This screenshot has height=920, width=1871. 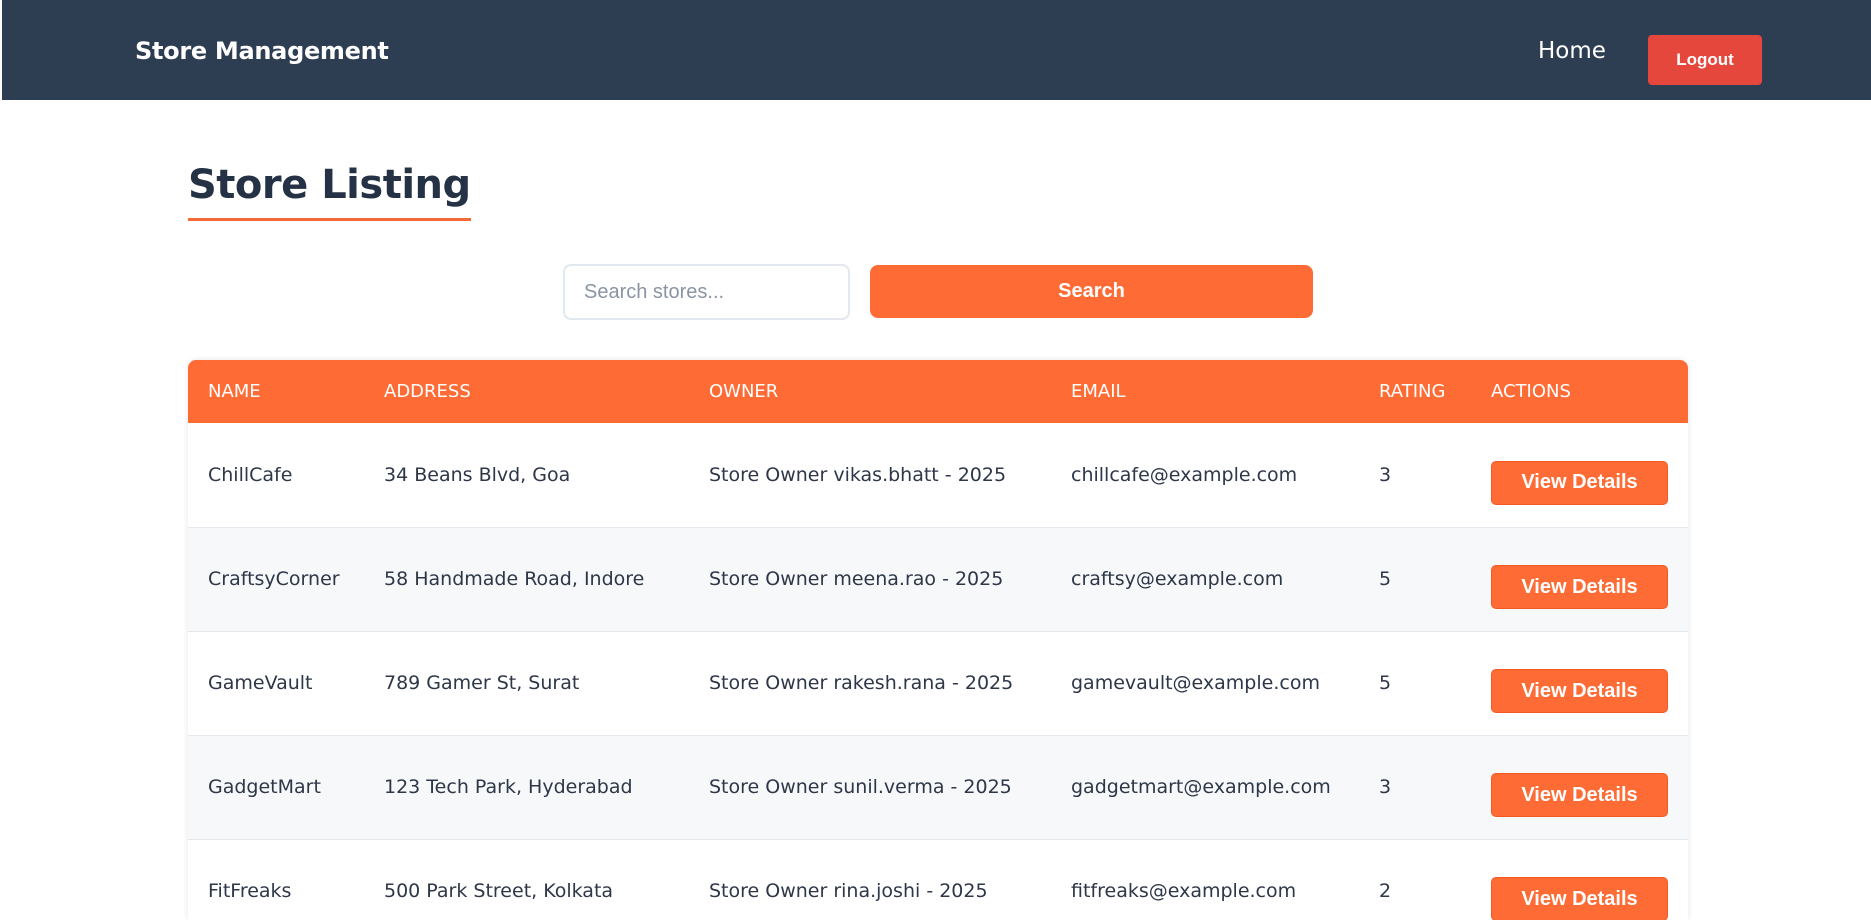 I want to click on store-address: 34 Beans Blvd, Goa, so click(x=477, y=474).